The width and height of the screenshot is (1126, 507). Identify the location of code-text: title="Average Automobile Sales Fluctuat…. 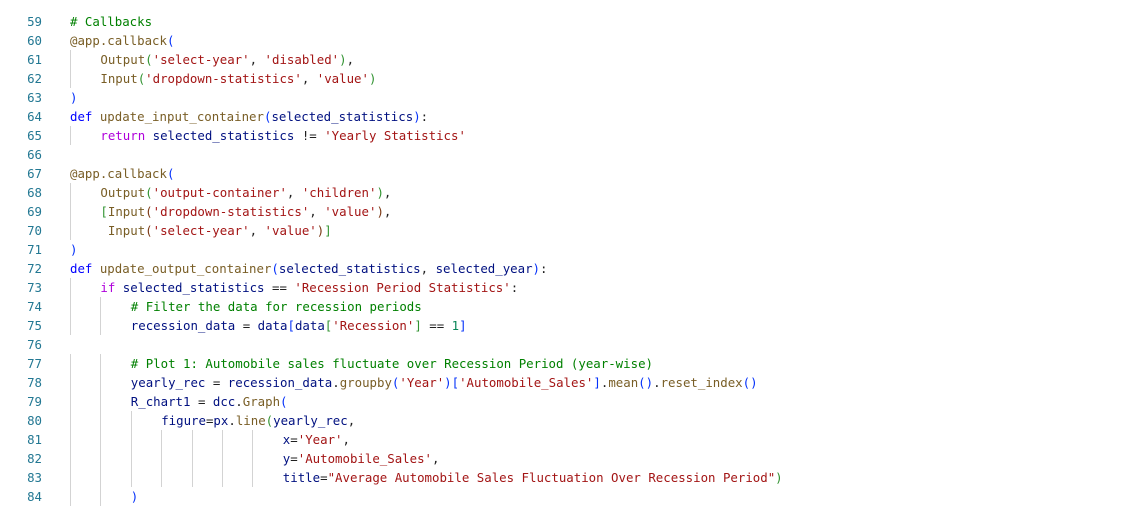
(533, 477).